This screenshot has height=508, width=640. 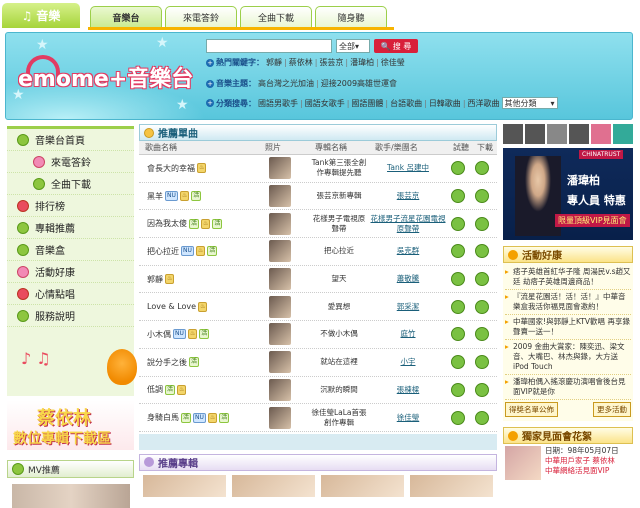 What do you see at coordinates (529, 103) in the screenshot?
I see `other-category-select: 其他分類 ▾` at bounding box center [529, 103].